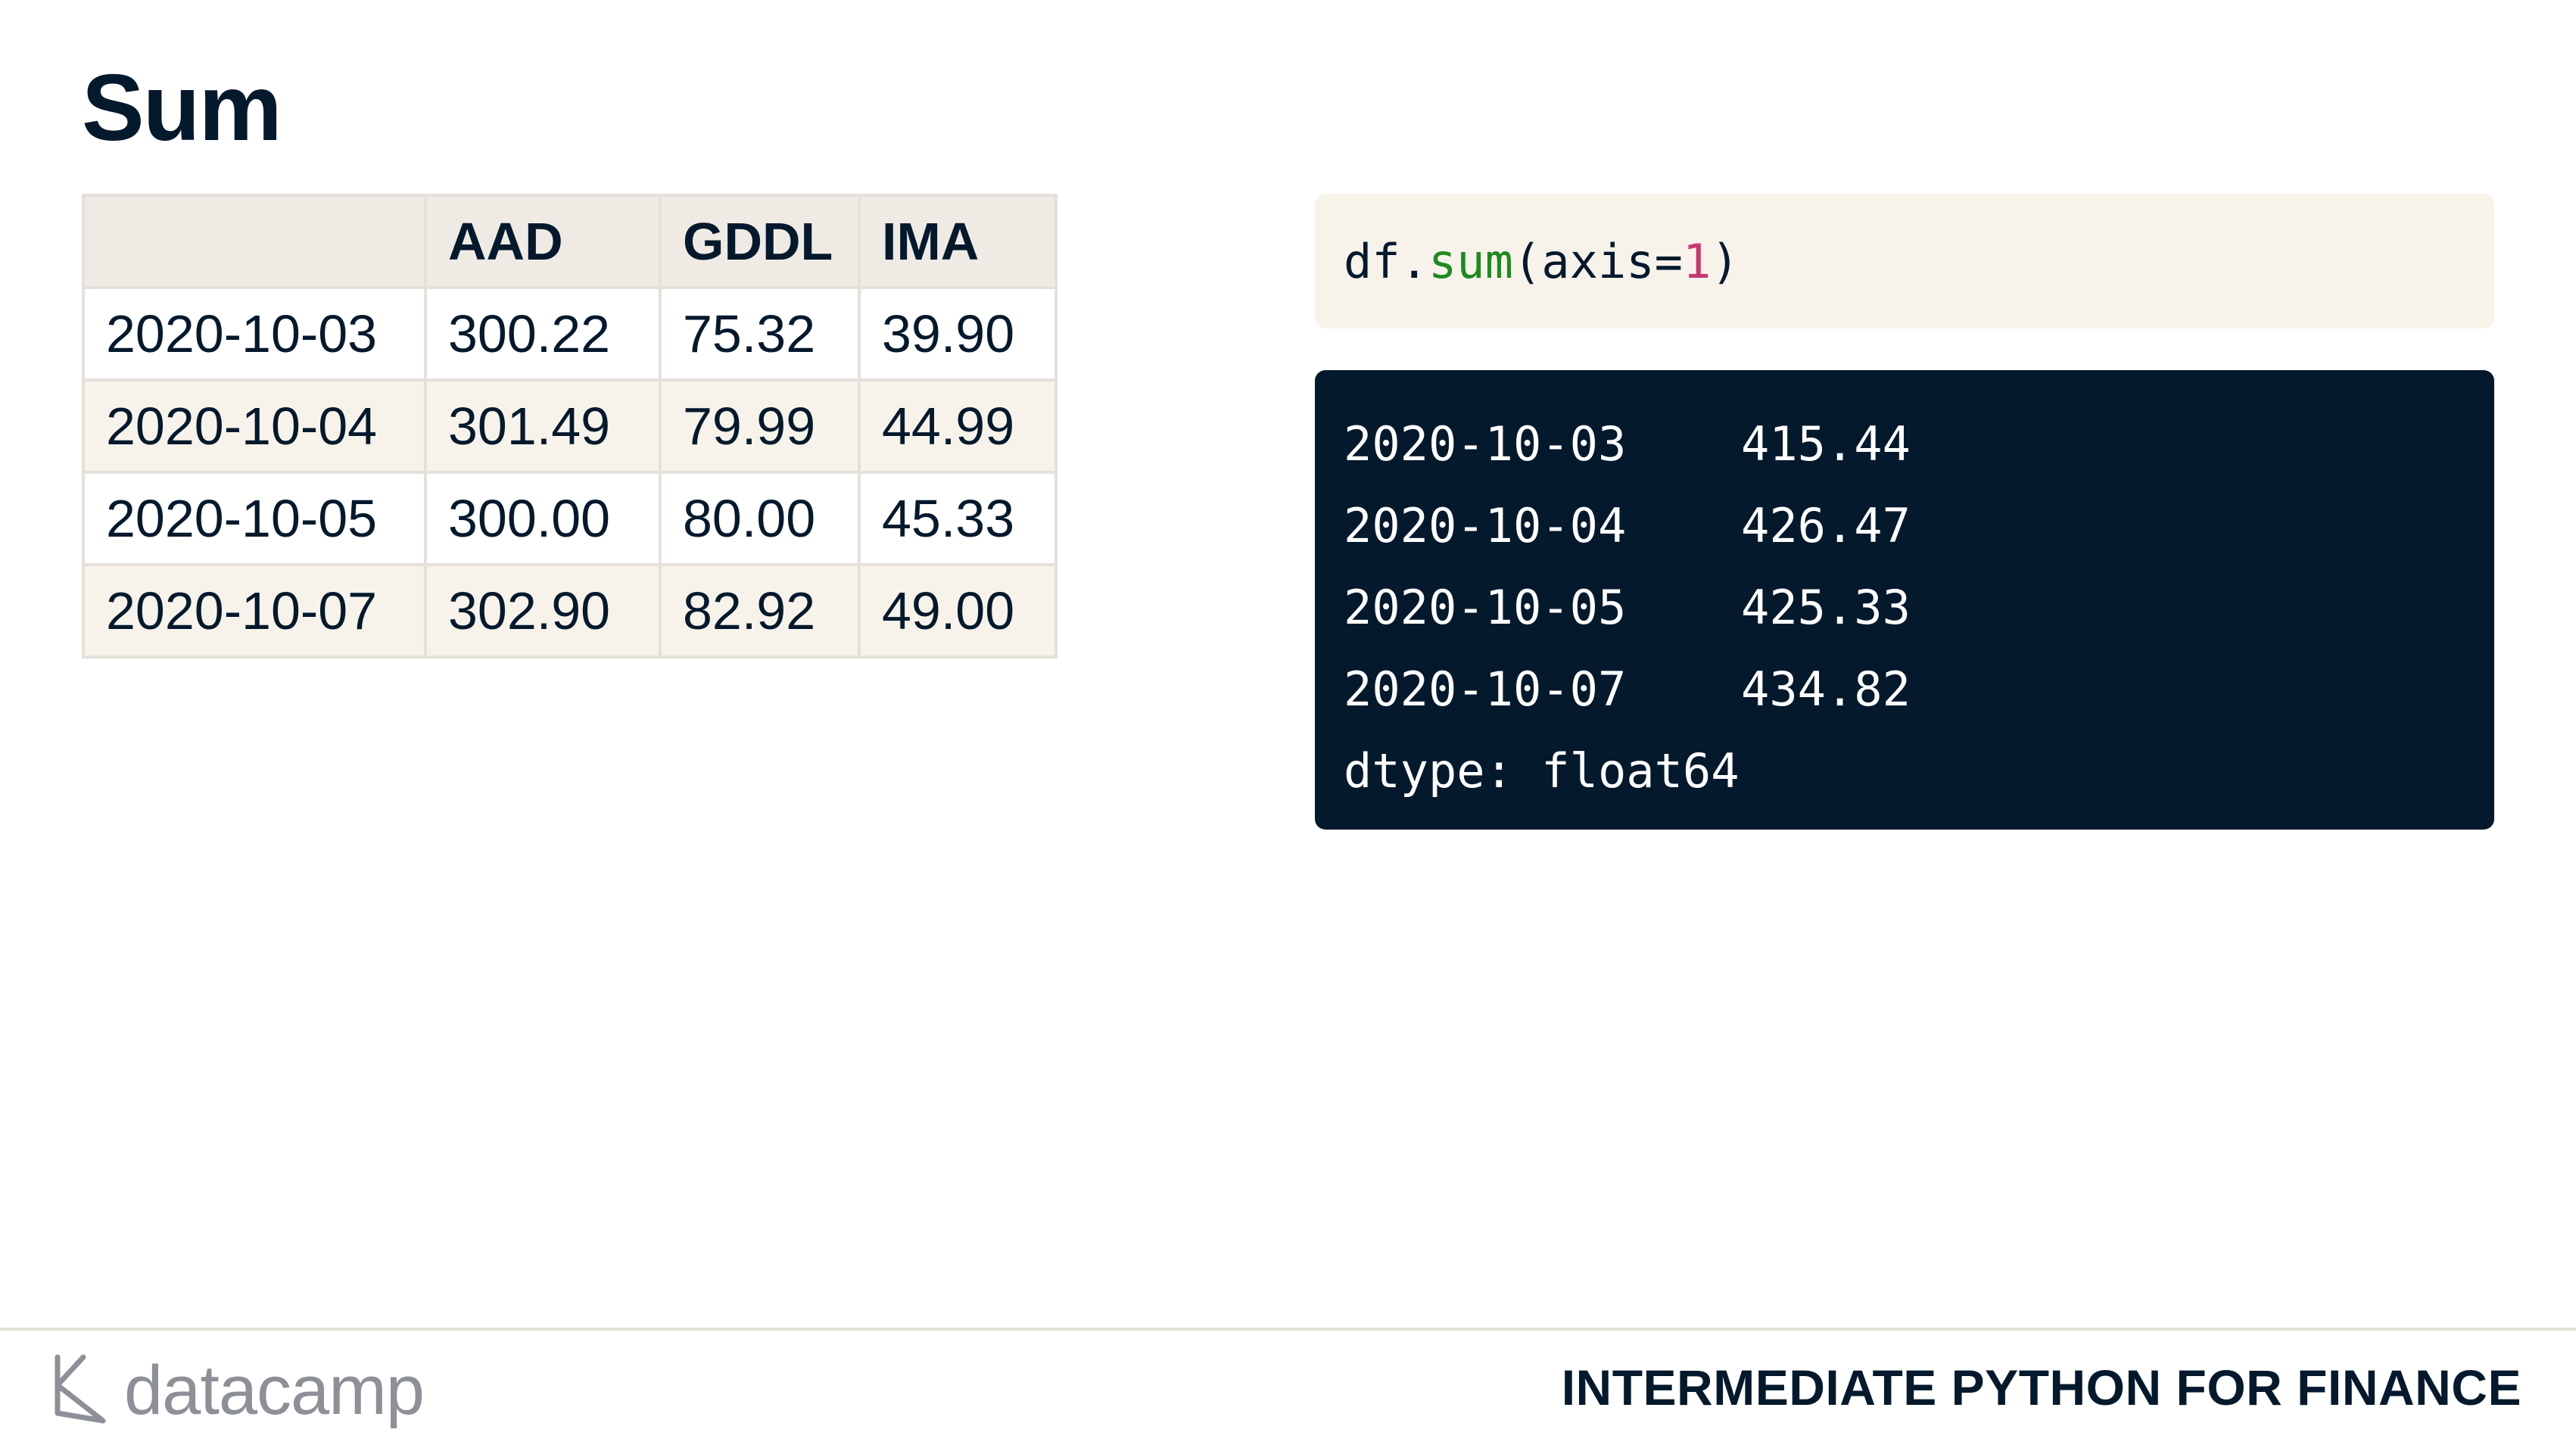 The image size is (2576, 1451). What do you see at coordinates (957, 333) in the screenshot?
I see `table-cell-ima: 39.90` at bounding box center [957, 333].